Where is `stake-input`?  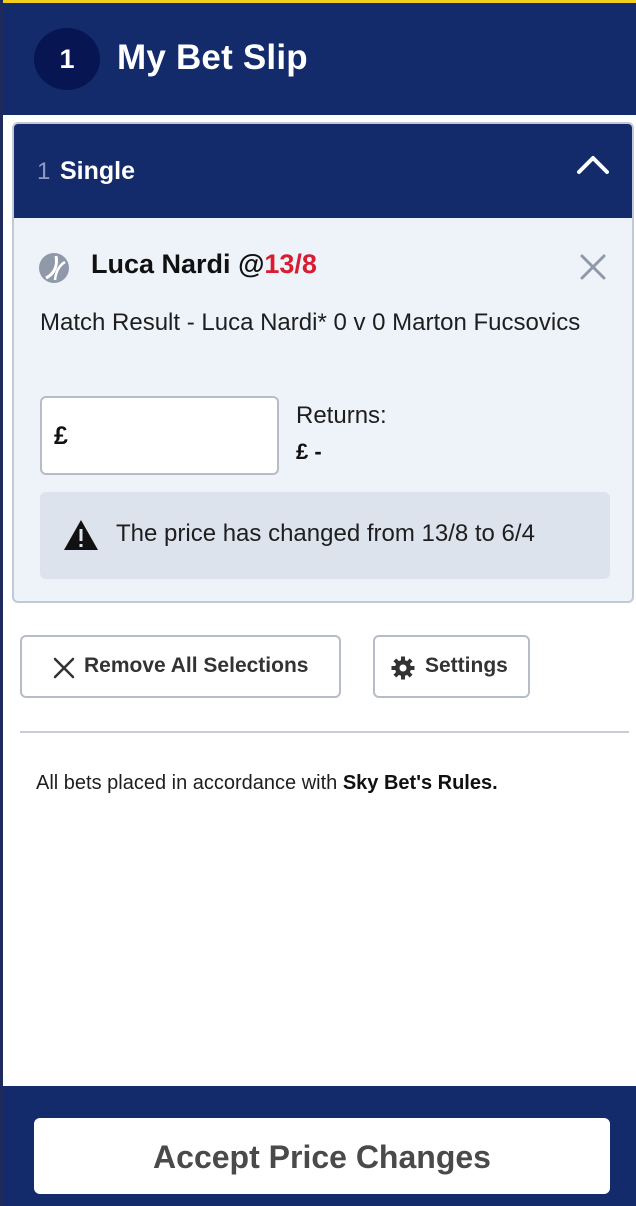
stake-input is located at coordinates (173, 436).